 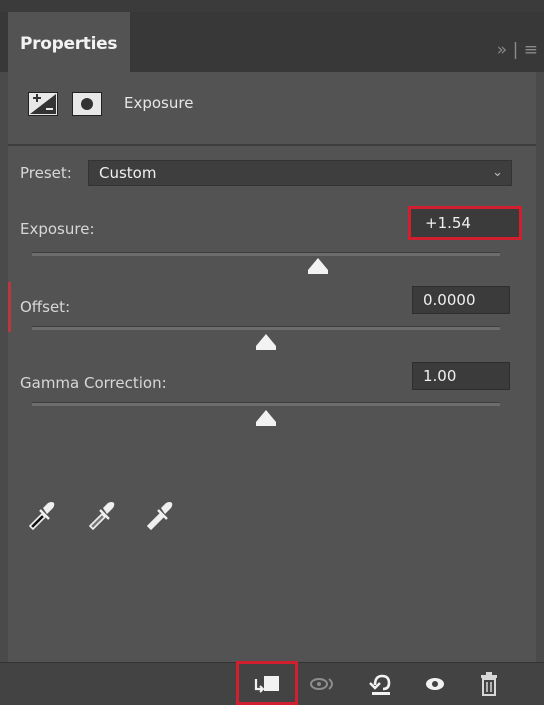 I want to click on tab-properties: Properties, so click(x=69, y=42).